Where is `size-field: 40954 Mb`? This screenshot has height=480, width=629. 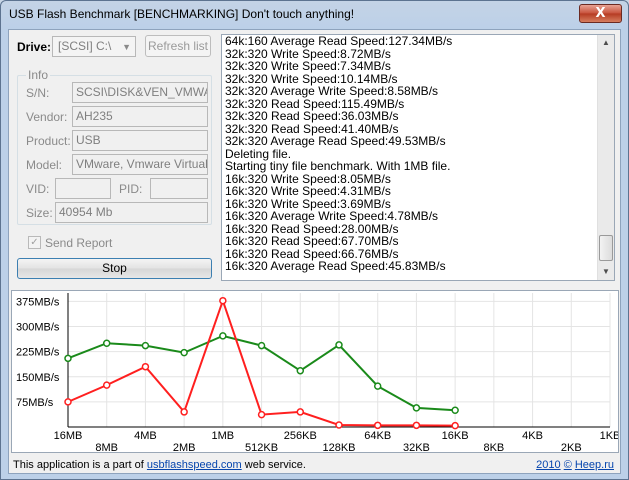 size-field: 40954 Mb is located at coordinates (131, 212).